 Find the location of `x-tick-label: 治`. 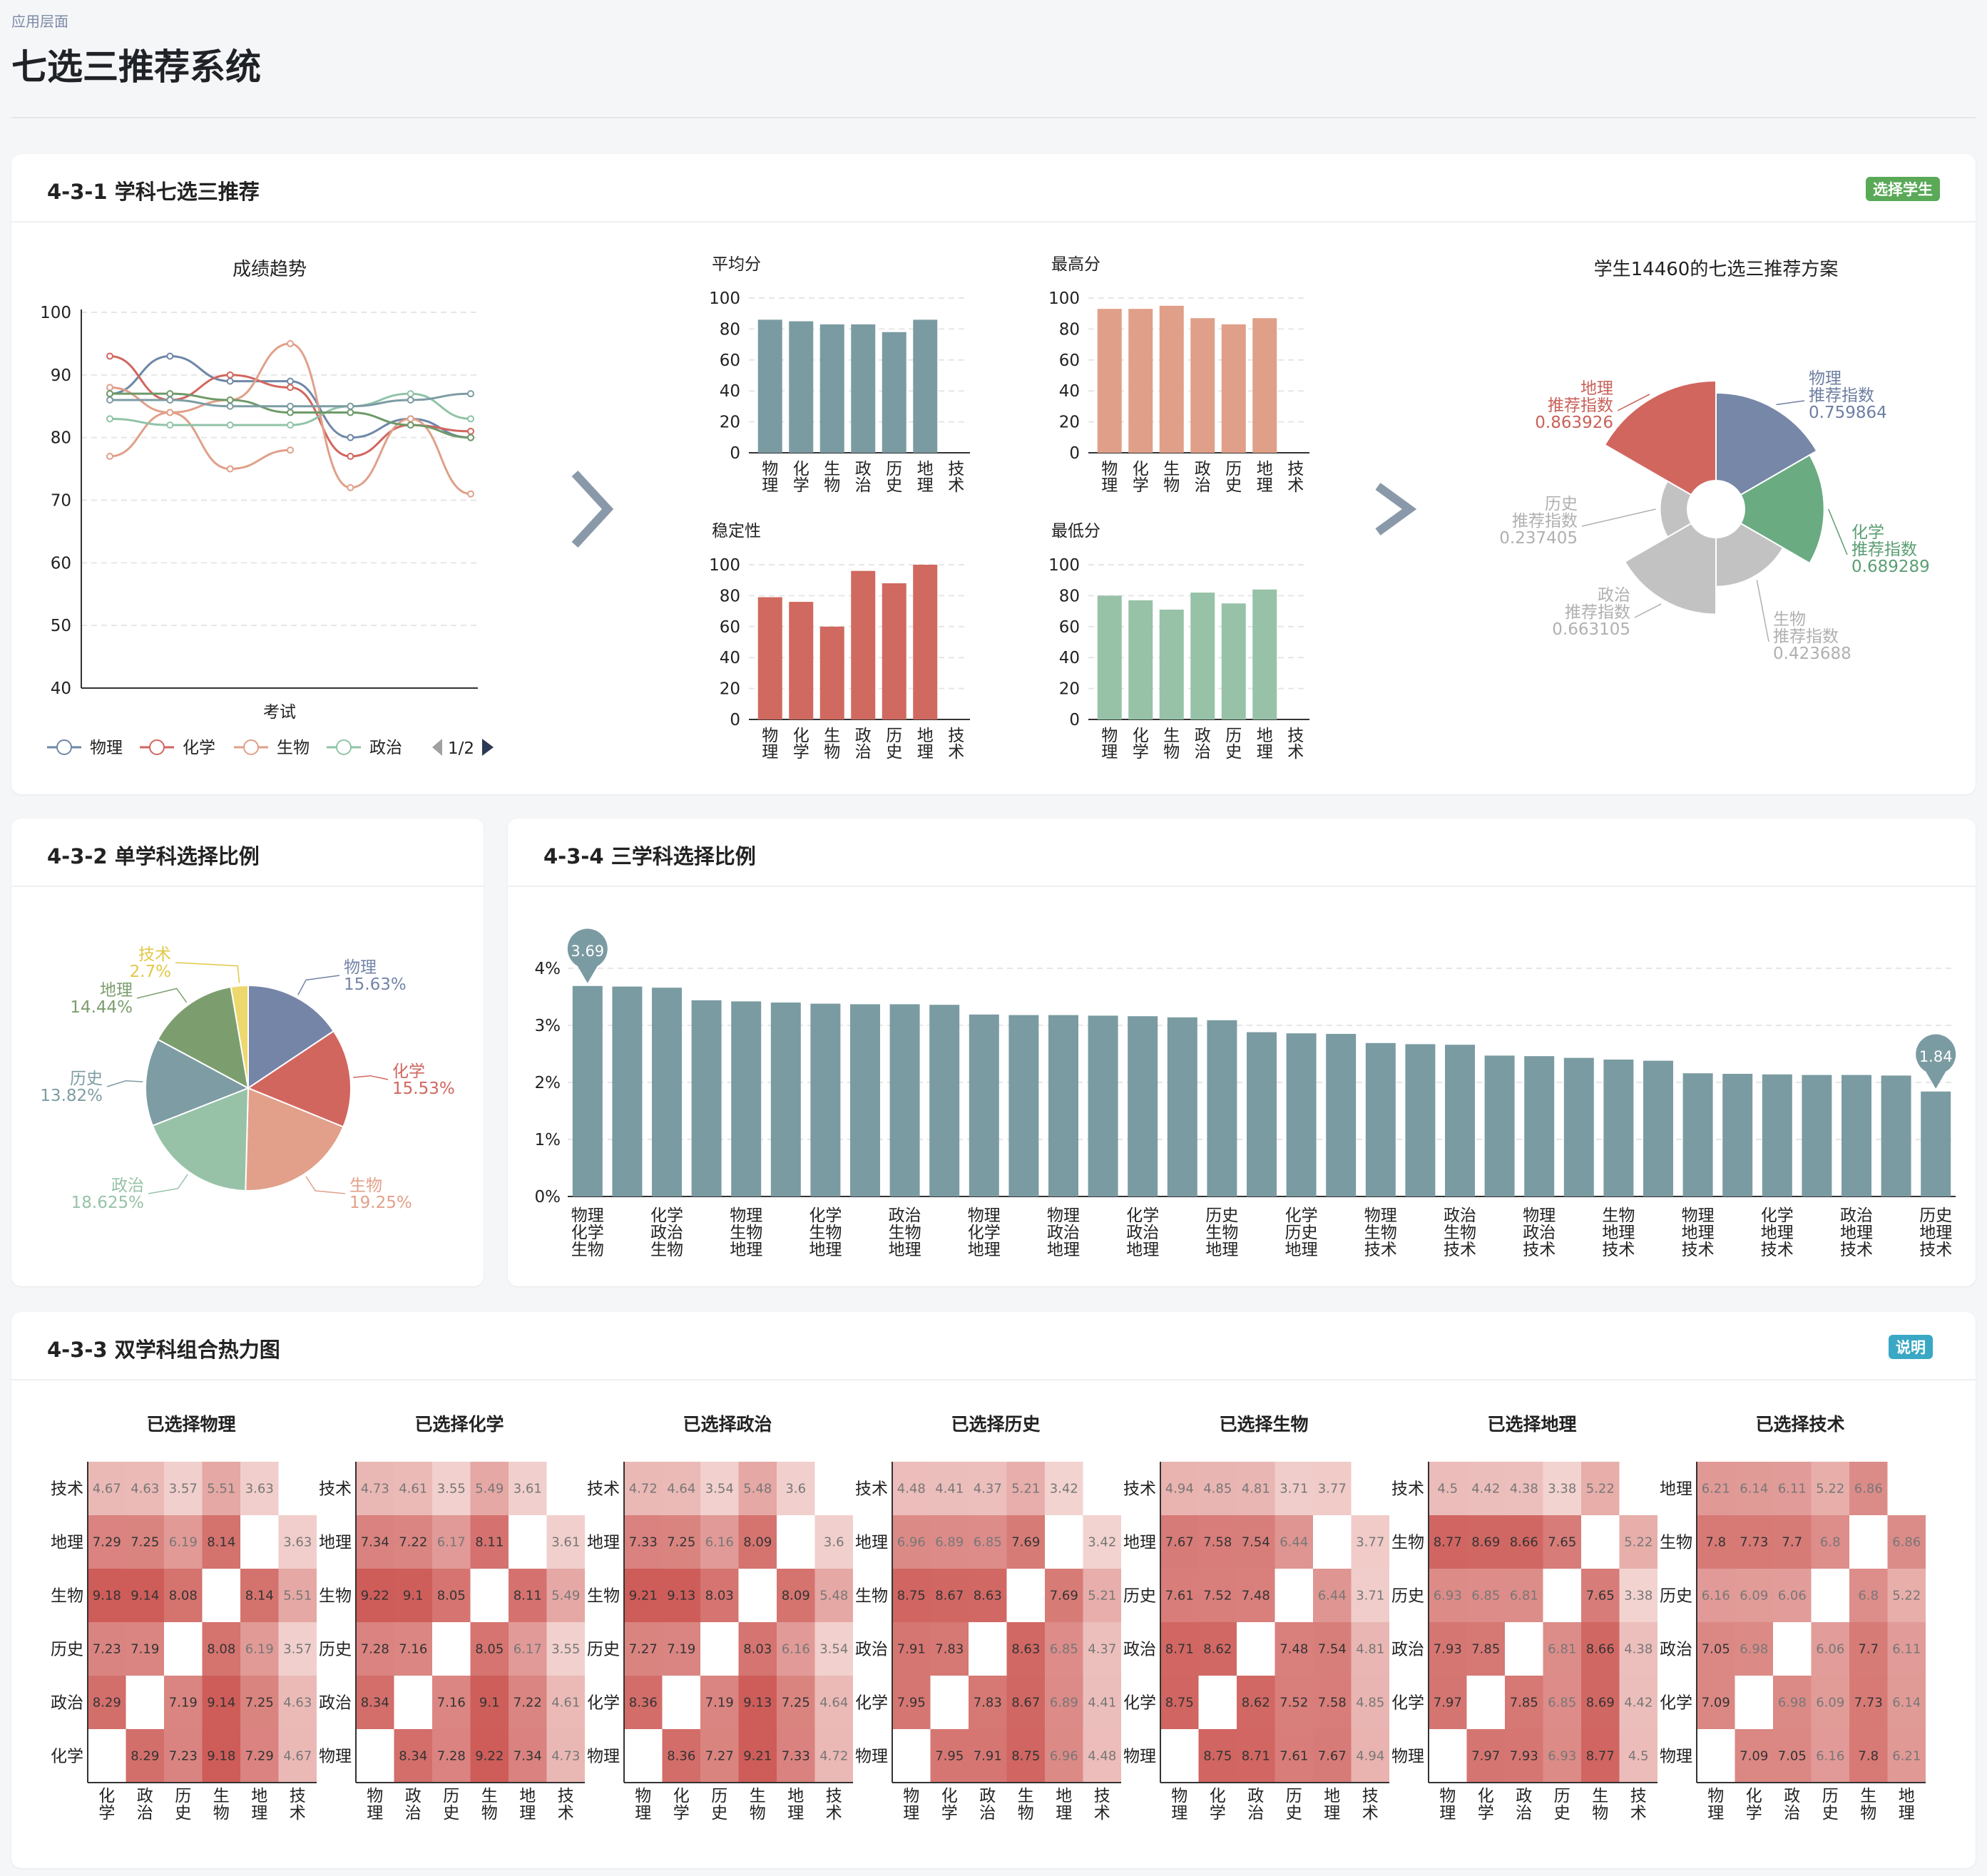

x-tick-label: 治 is located at coordinates (863, 752).